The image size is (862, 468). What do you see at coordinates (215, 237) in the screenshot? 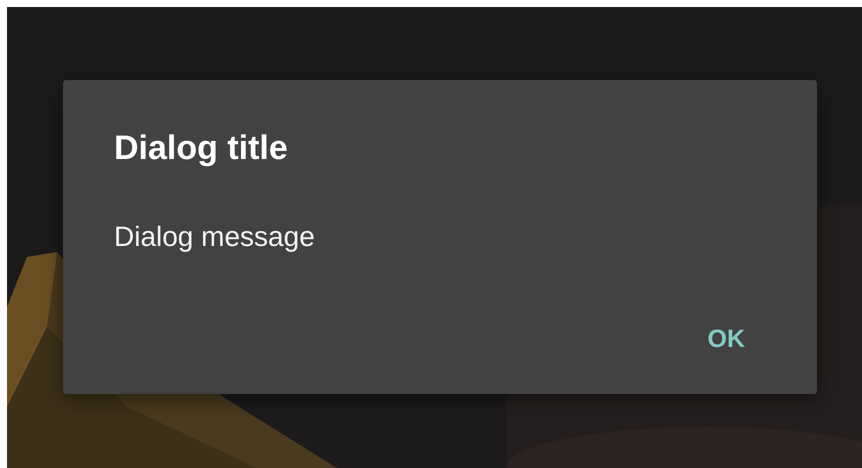
I see `dialog-message: Dialog message` at bounding box center [215, 237].